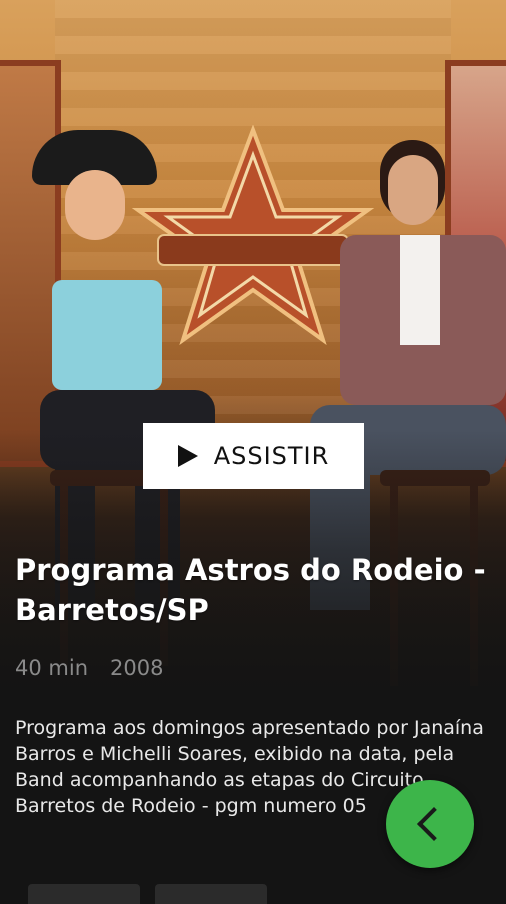 This screenshot has height=904, width=506. I want to click on watch-button-label: ASSISTIR, so click(271, 456).